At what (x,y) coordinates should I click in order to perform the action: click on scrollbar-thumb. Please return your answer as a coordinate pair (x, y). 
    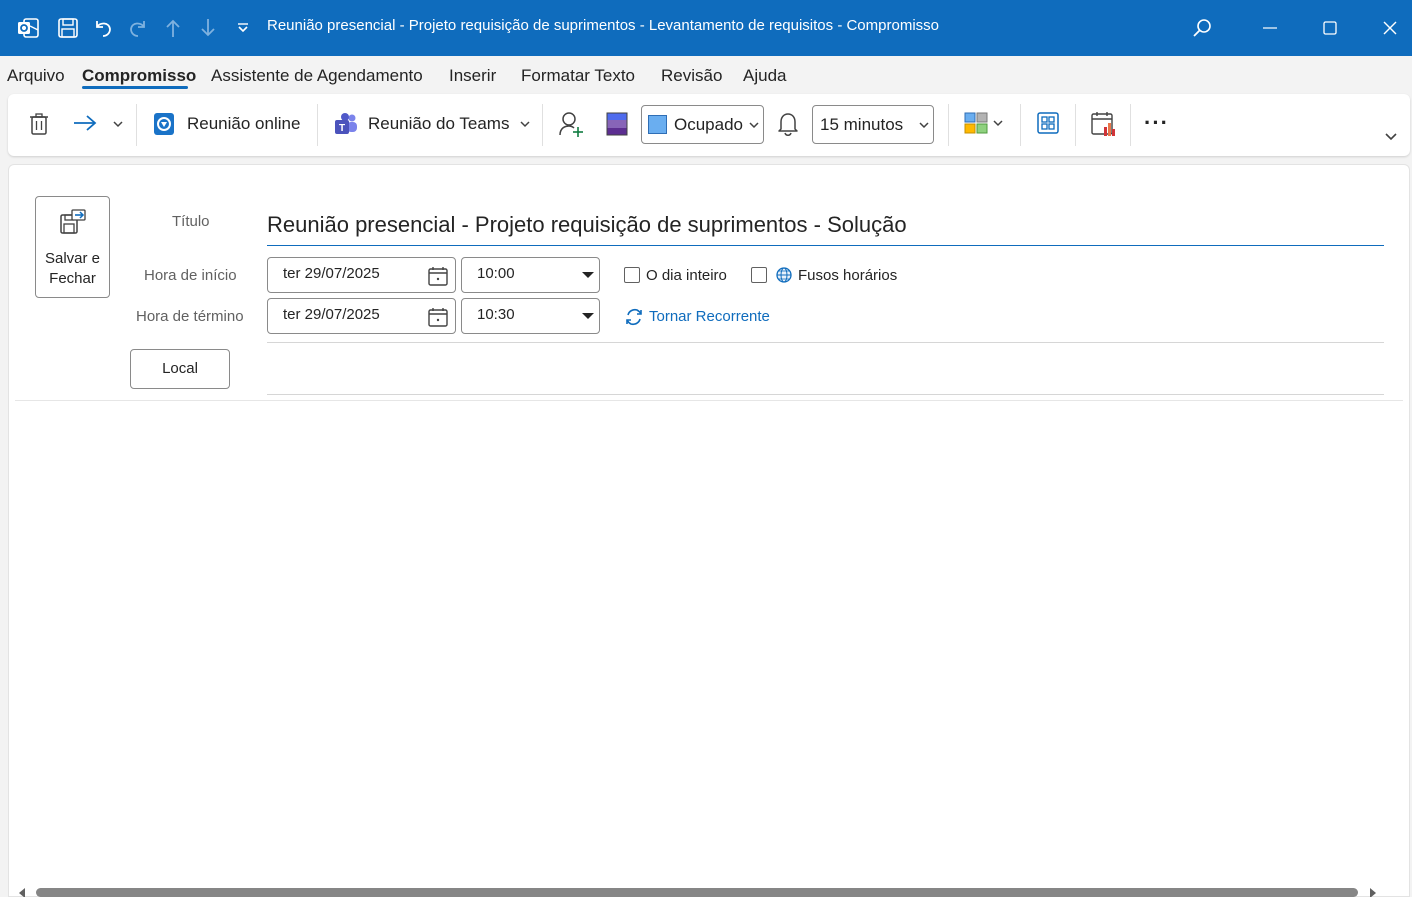
    Looking at the image, I should click on (697, 892).